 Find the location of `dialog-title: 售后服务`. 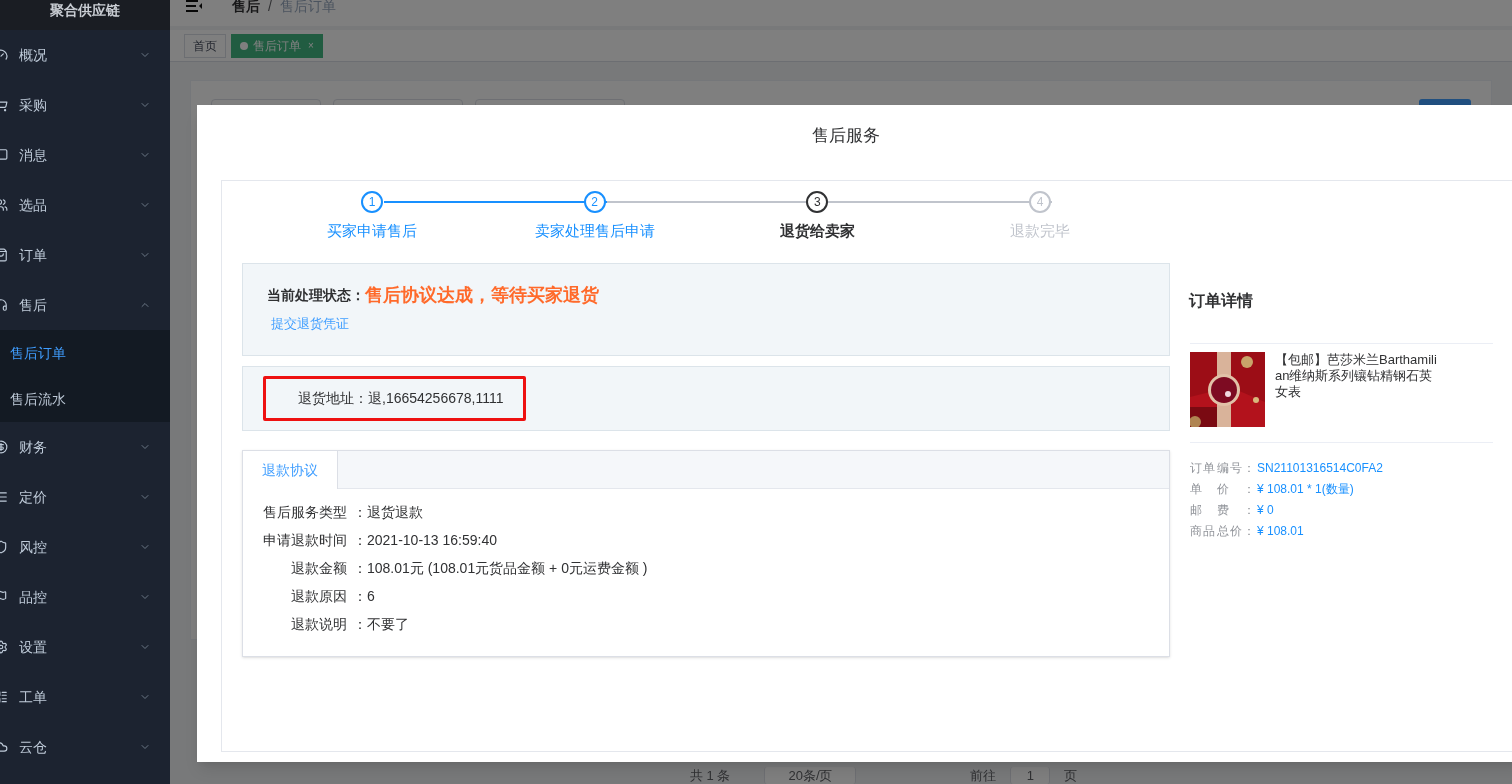

dialog-title: 售后服务 is located at coordinates (846, 136).